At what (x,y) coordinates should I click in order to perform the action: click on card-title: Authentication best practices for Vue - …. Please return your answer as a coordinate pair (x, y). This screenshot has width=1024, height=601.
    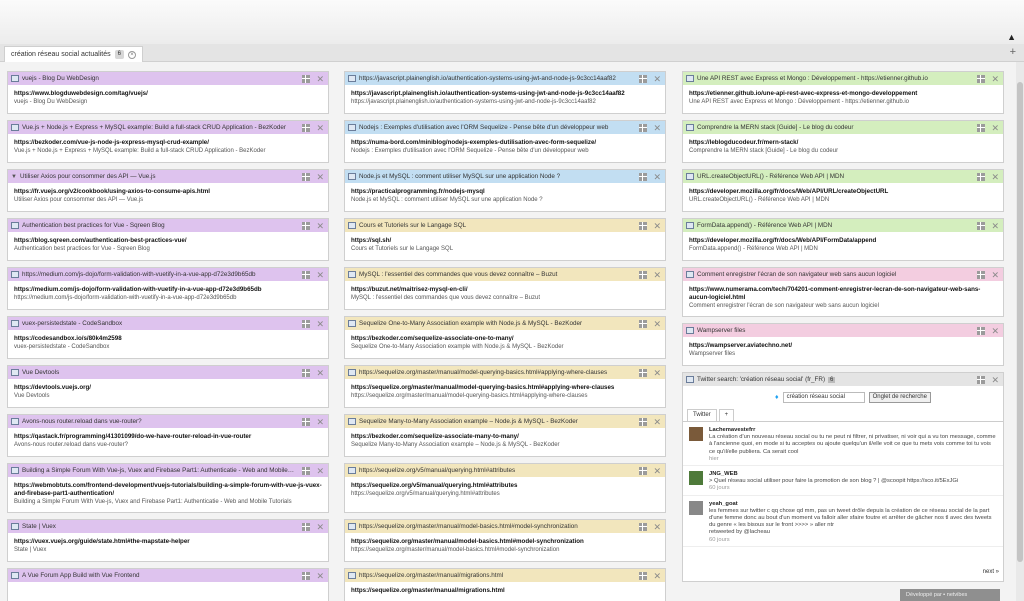
    Looking at the image, I should click on (158, 225).